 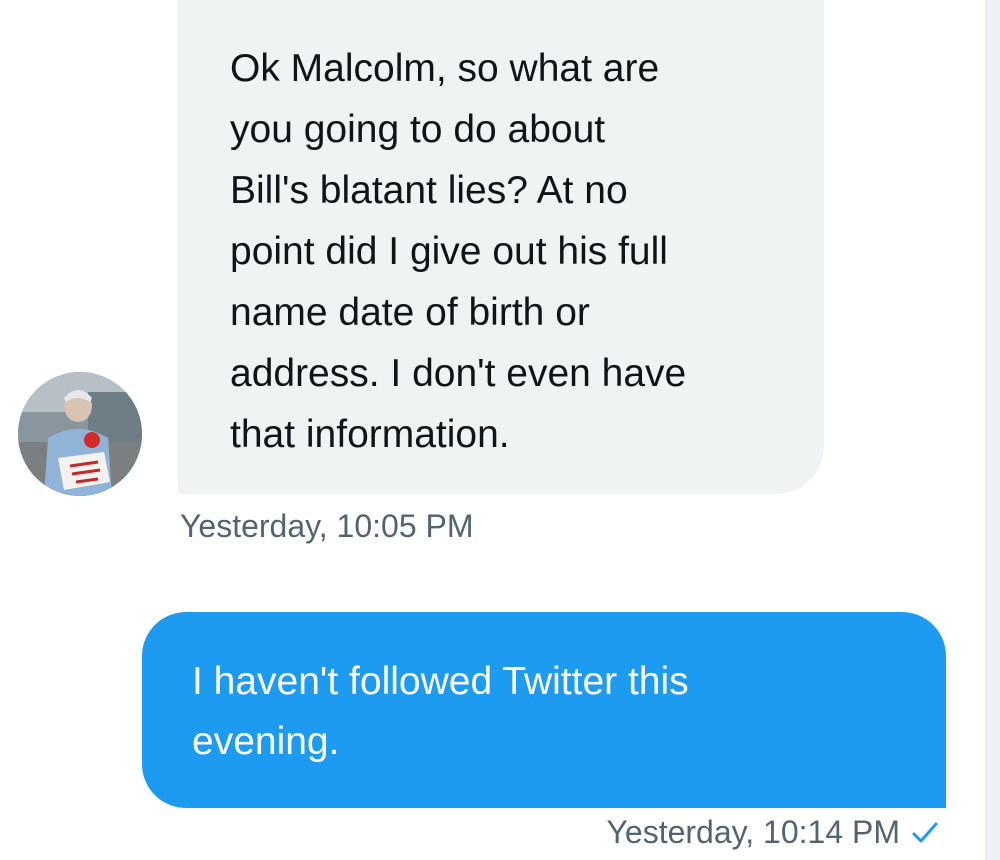 I want to click on message-line: address. I don't even have, so click(x=458, y=373).